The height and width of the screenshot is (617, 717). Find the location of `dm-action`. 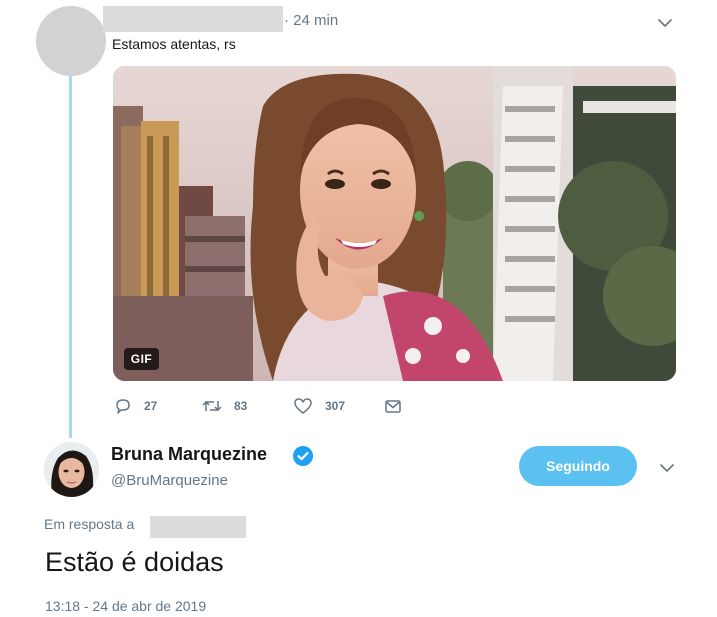

dm-action is located at coordinates (399, 406).